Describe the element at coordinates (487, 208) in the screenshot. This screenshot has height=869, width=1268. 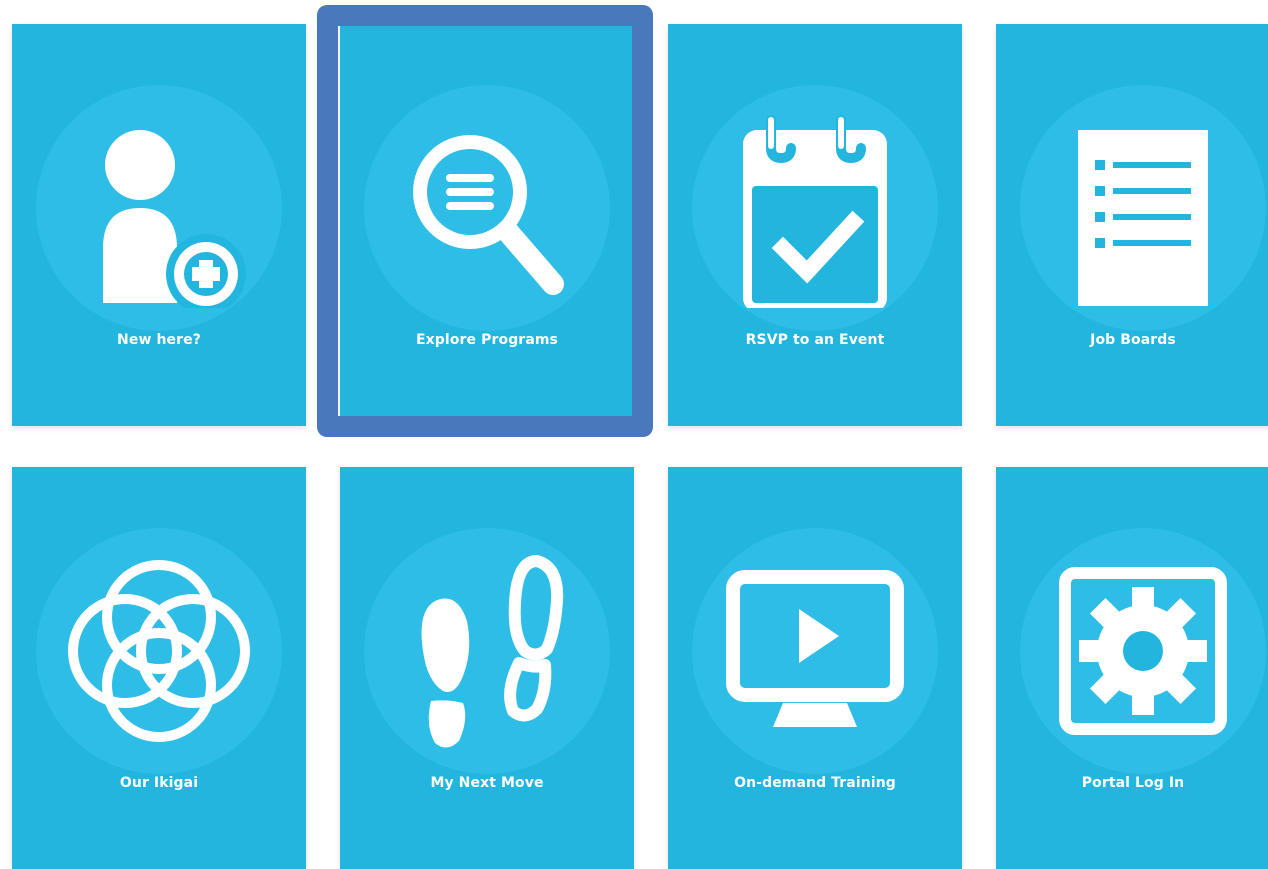
I see `search-list-icon` at that location.